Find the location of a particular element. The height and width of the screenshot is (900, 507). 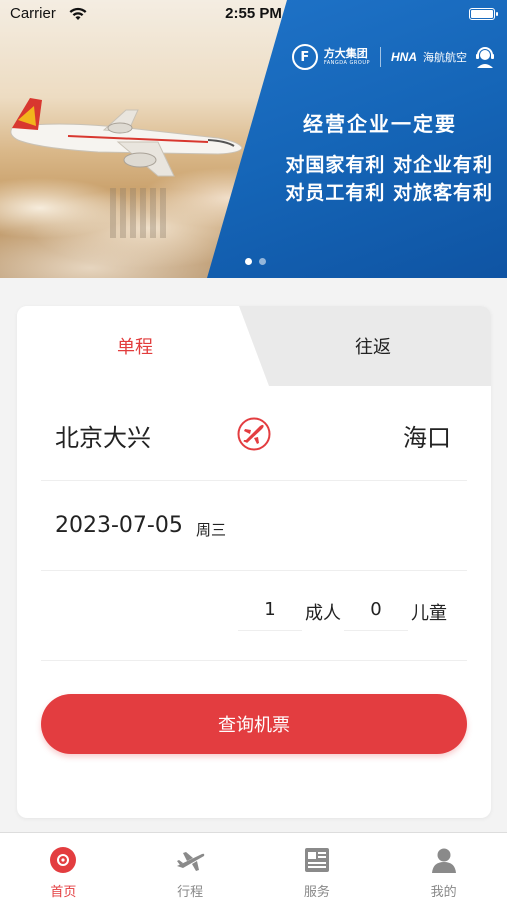

adult-count-input: 1 is located at coordinates (270, 615).